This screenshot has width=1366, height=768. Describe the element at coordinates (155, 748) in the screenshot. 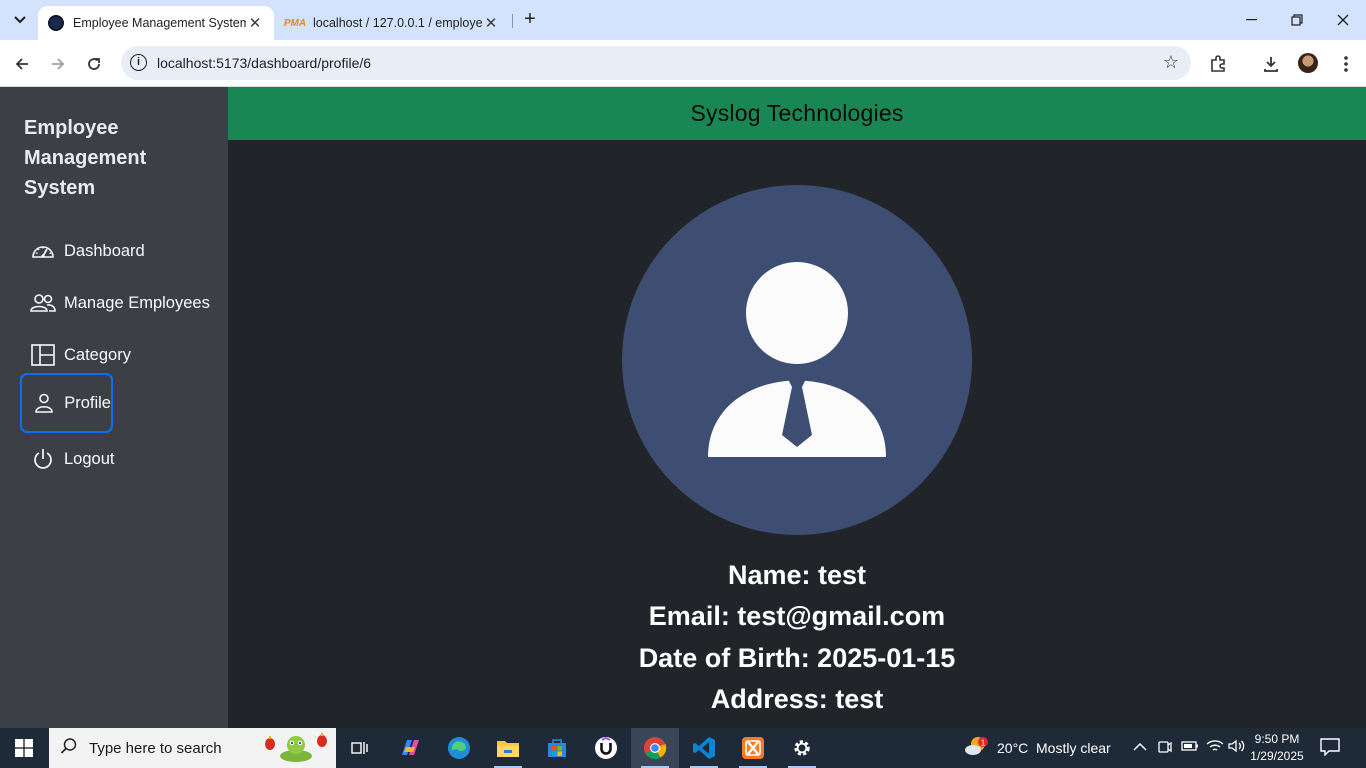

I see `search-placeholder: Type here to search` at that location.